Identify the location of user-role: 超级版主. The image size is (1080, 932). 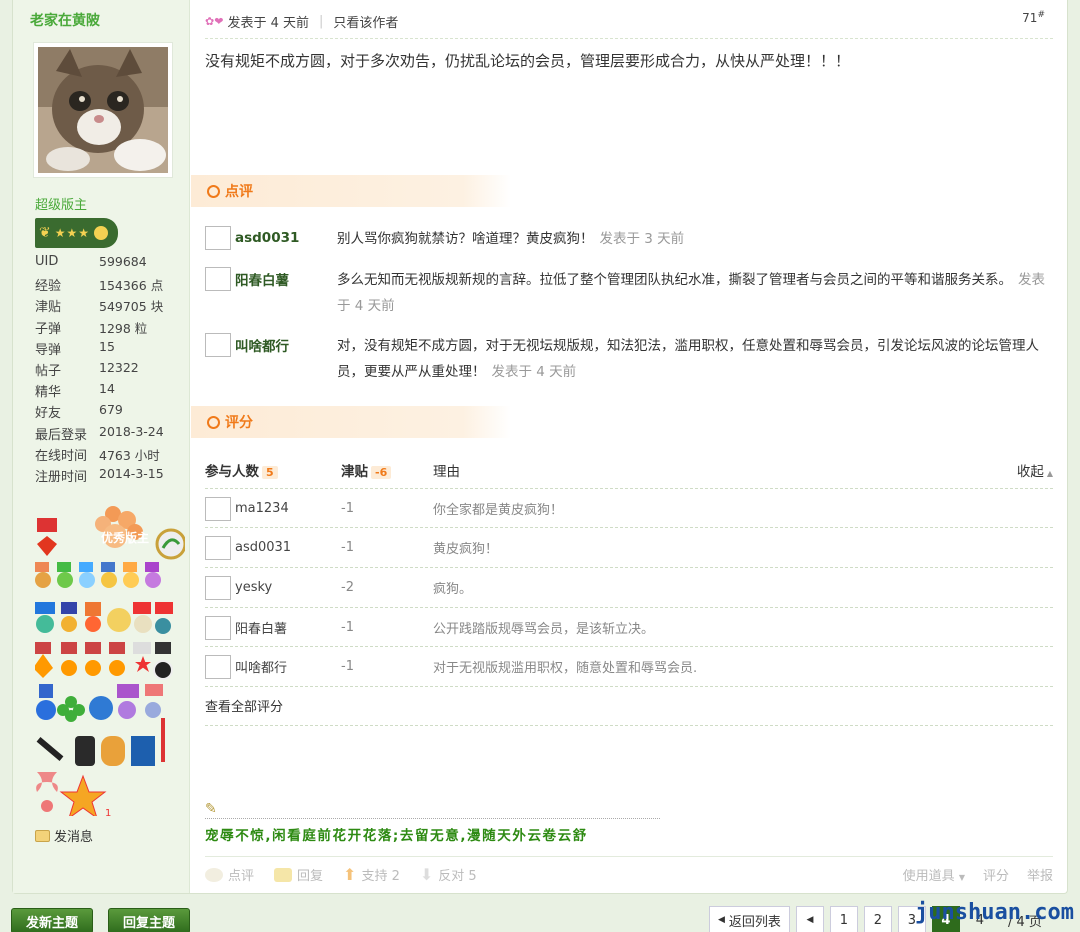
(61, 203).